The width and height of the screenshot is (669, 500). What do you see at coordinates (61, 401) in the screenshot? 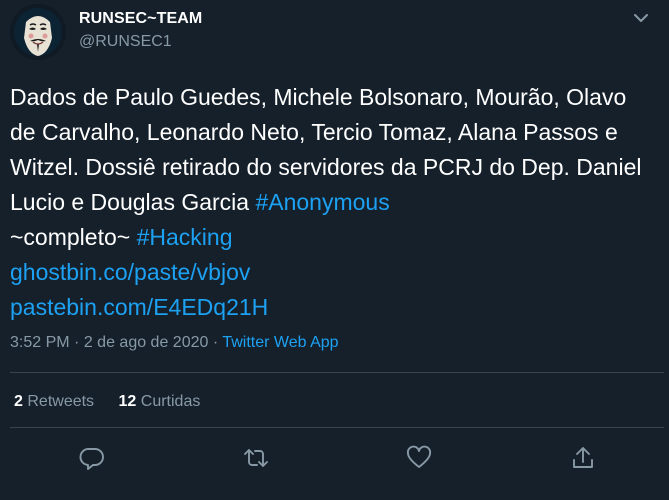
I see `retweets-label: Retweets` at bounding box center [61, 401].